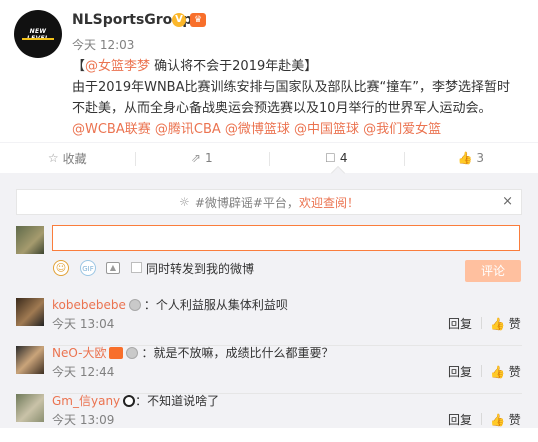 This screenshot has width=538, height=442. Describe the element at coordinates (53, 158) in the screenshot. I see `star-icon: ☆` at that location.